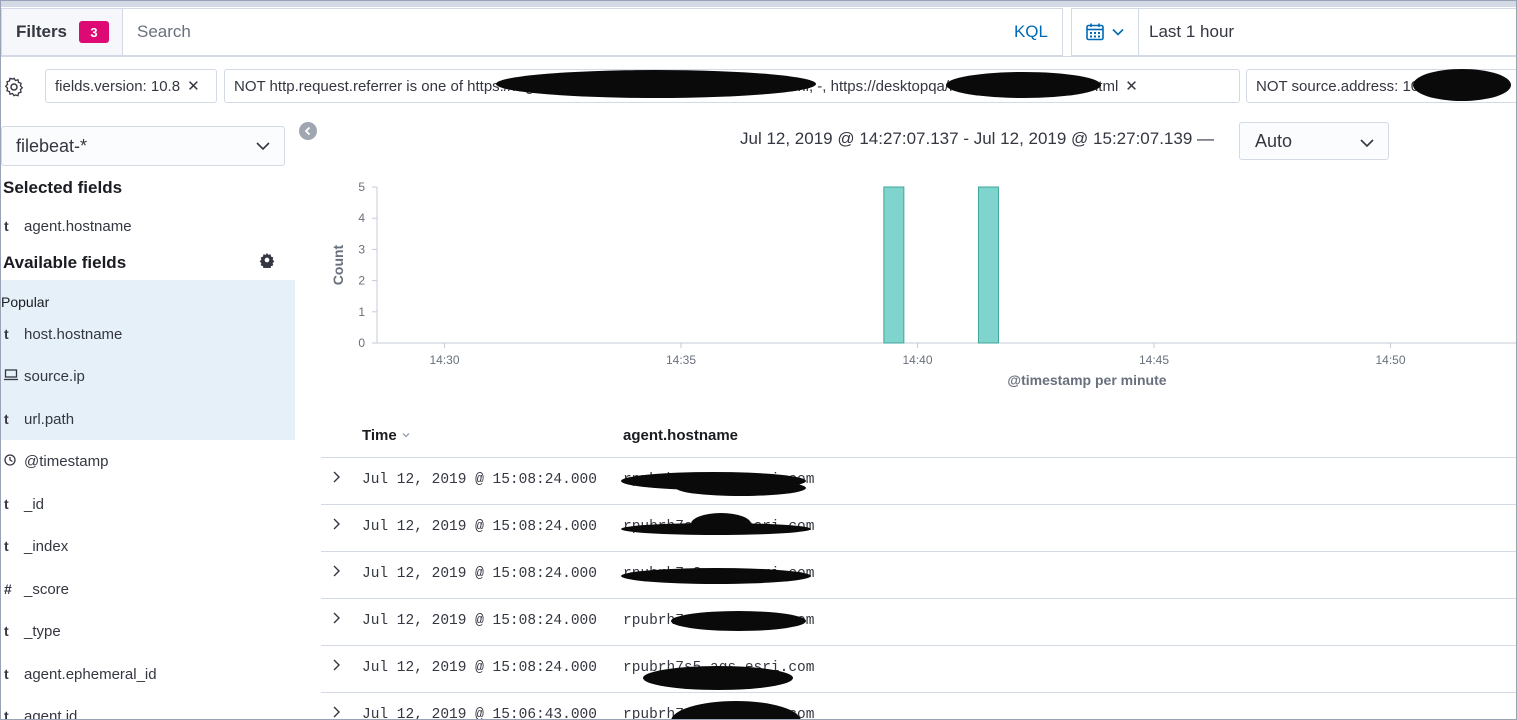 This screenshot has width=1517, height=720. I want to click on x-tick-label: 14:30, so click(444, 360).